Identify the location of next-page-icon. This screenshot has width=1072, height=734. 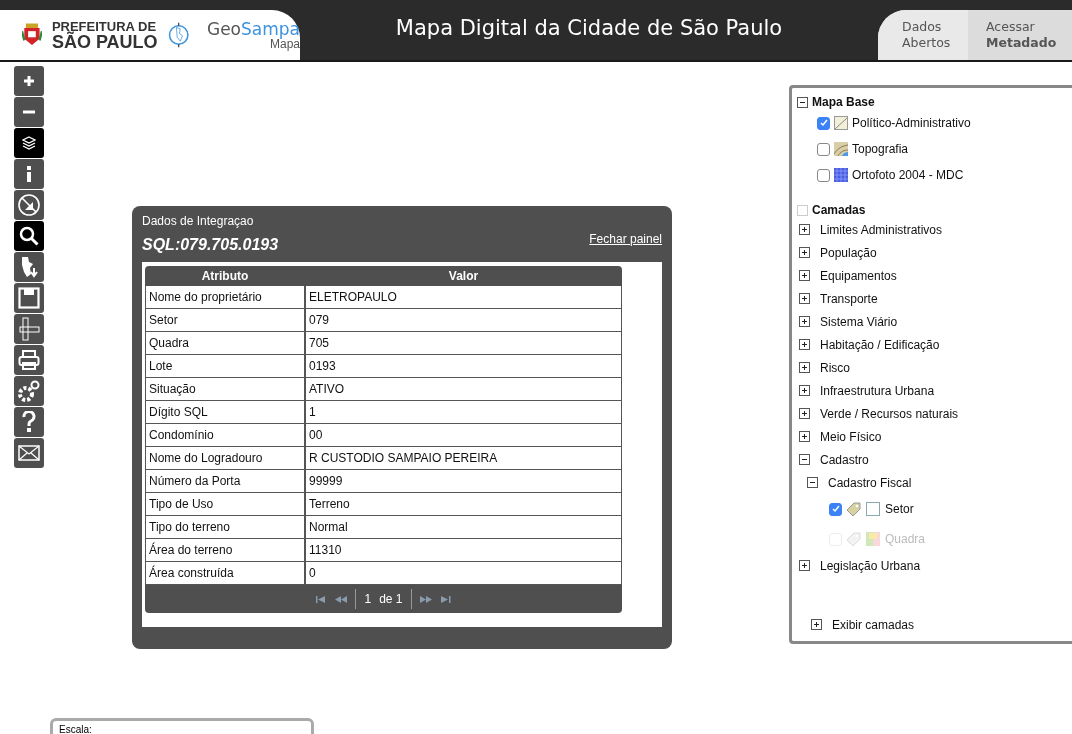
(425, 599).